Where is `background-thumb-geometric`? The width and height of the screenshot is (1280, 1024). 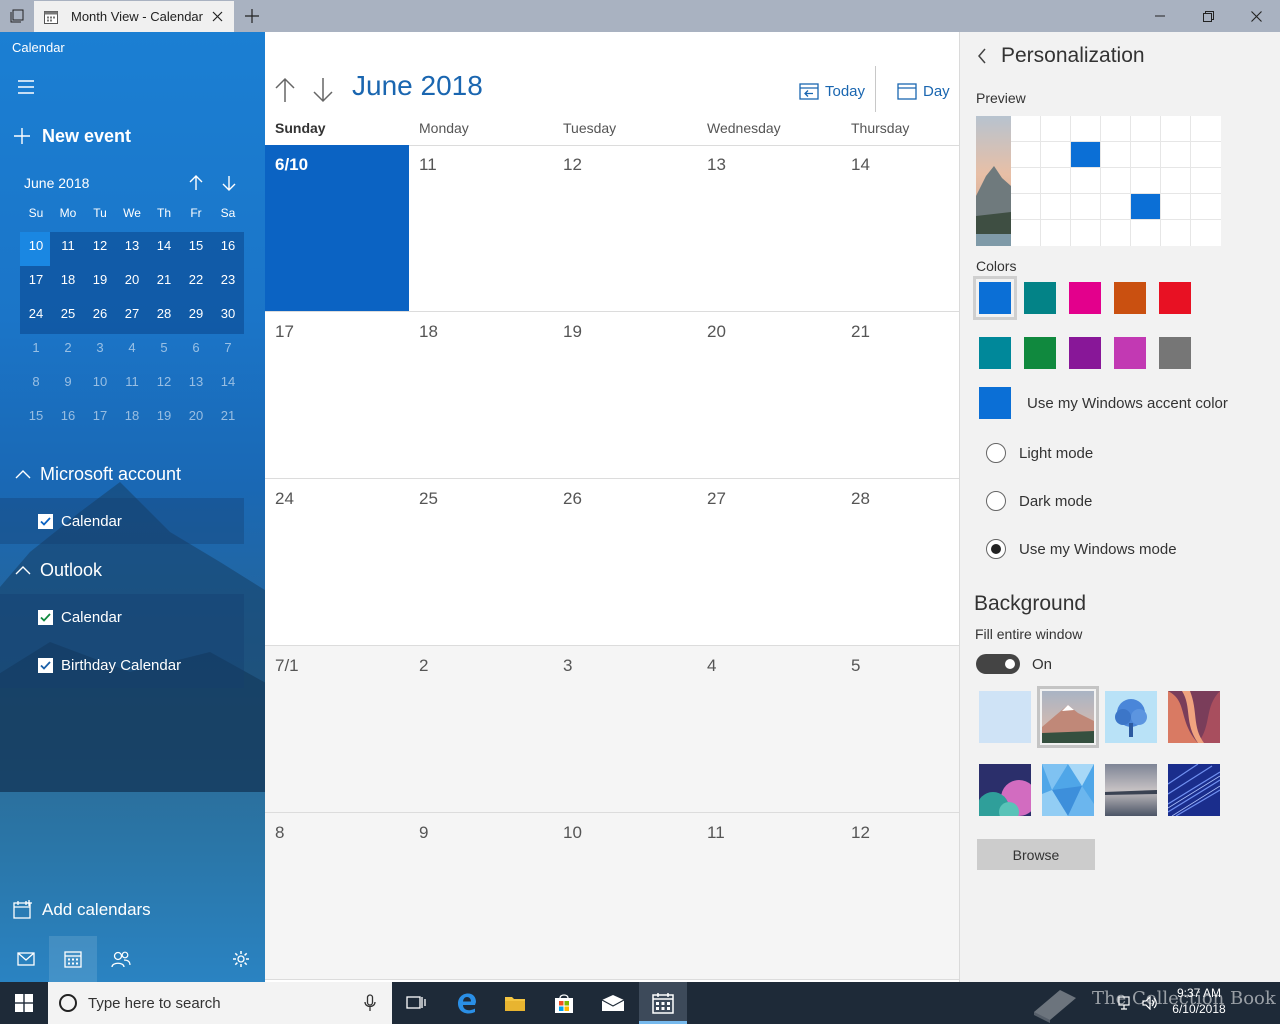 background-thumb-geometric is located at coordinates (1068, 790).